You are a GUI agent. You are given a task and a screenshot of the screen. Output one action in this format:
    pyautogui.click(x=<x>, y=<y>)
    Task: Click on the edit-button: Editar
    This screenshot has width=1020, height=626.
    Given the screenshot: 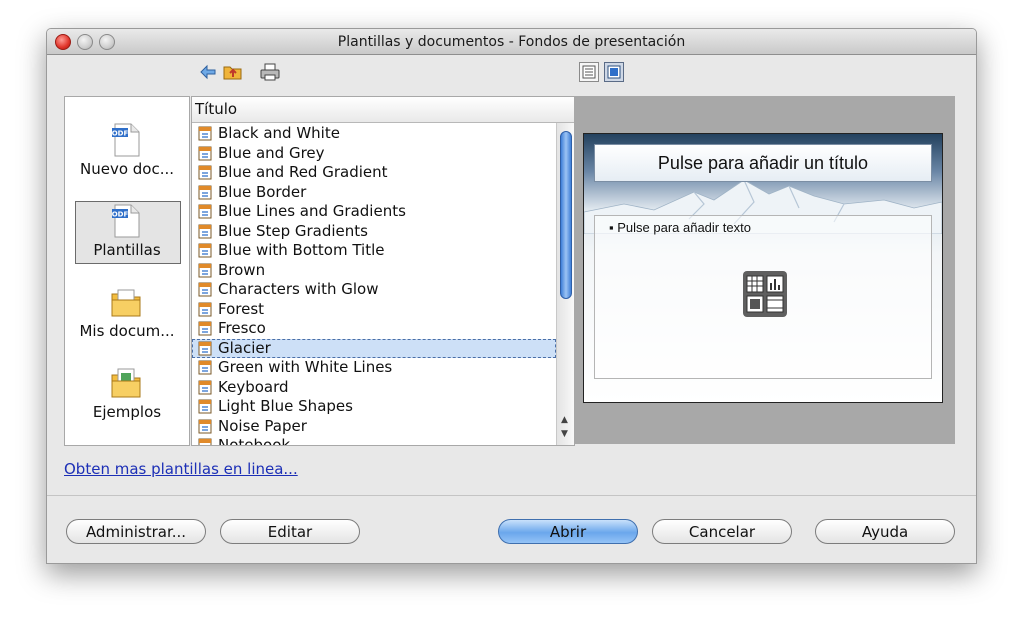 What is the action you would take?
    pyautogui.click(x=290, y=531)
    